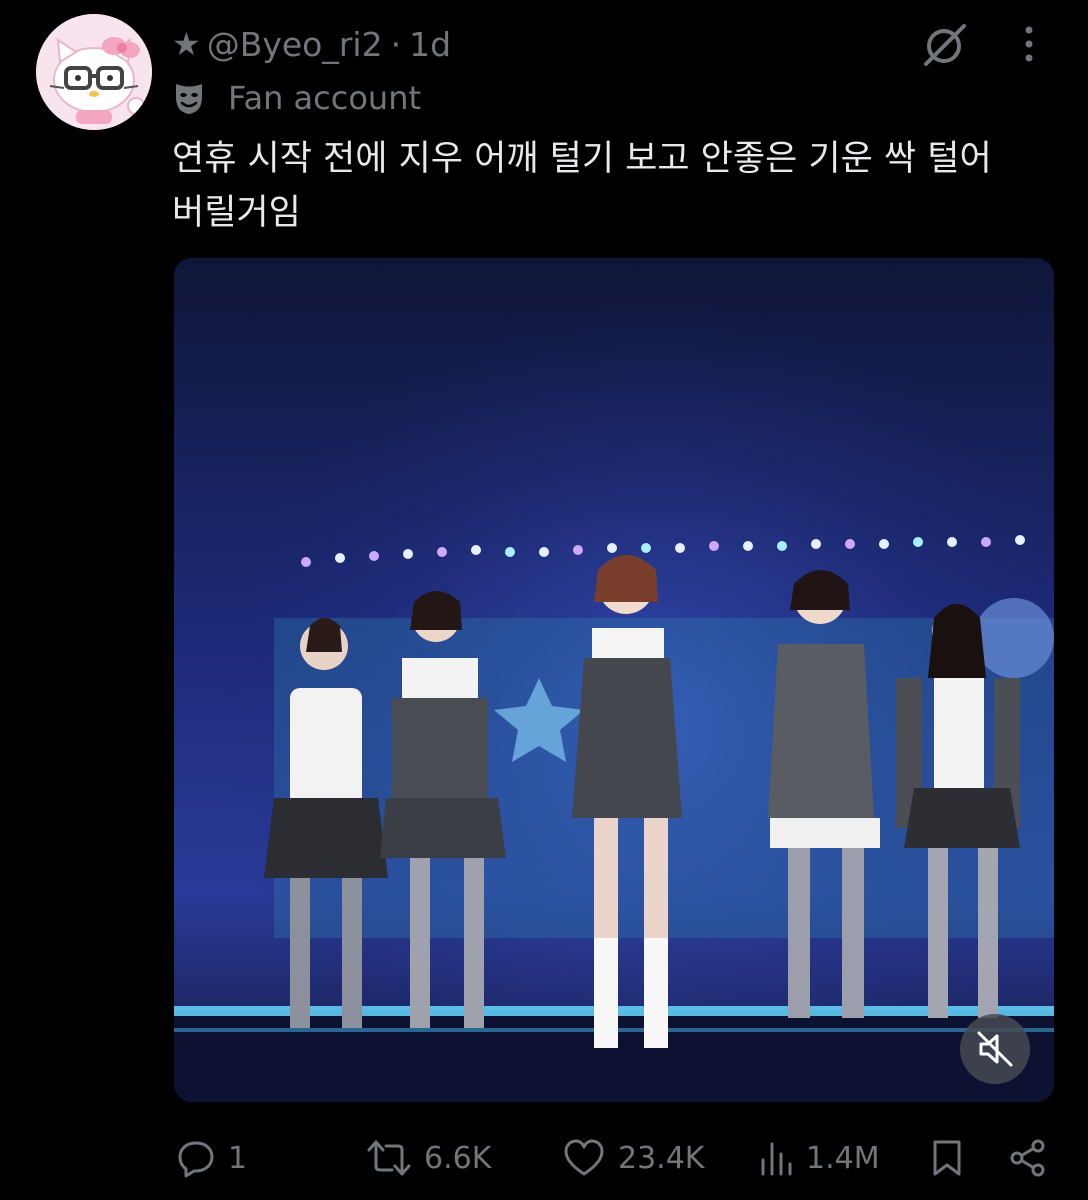  What do you see at coordinates (196, 1159) in the screenshot?
I see `reply-icon` at bounding box center [196, 1159].